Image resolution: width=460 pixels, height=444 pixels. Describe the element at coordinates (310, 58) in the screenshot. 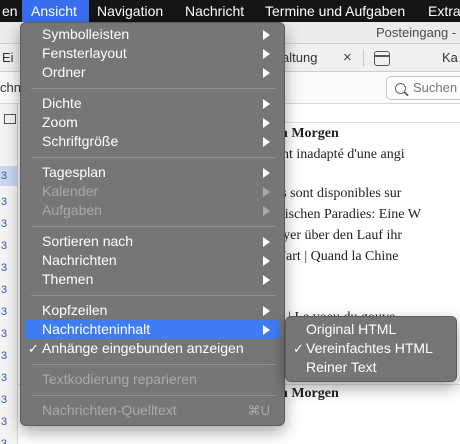

I see `tab-settings: altung` at that location.